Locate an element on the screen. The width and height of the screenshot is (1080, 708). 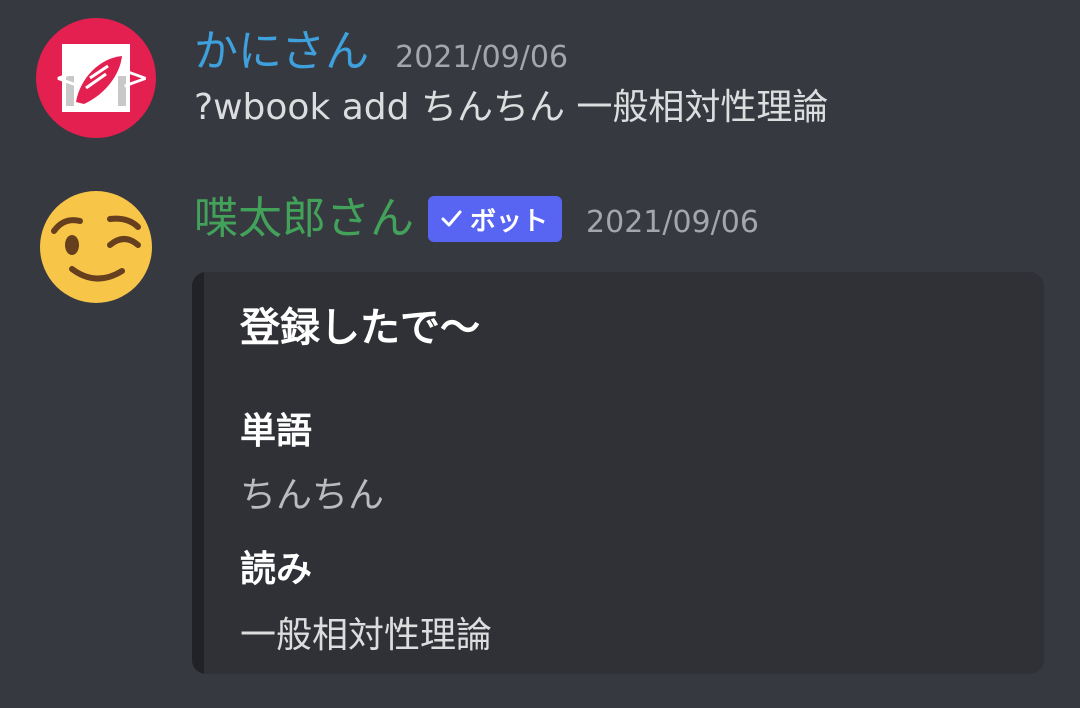
crab-logo-icon: < > is located at coordinates (102, 78).